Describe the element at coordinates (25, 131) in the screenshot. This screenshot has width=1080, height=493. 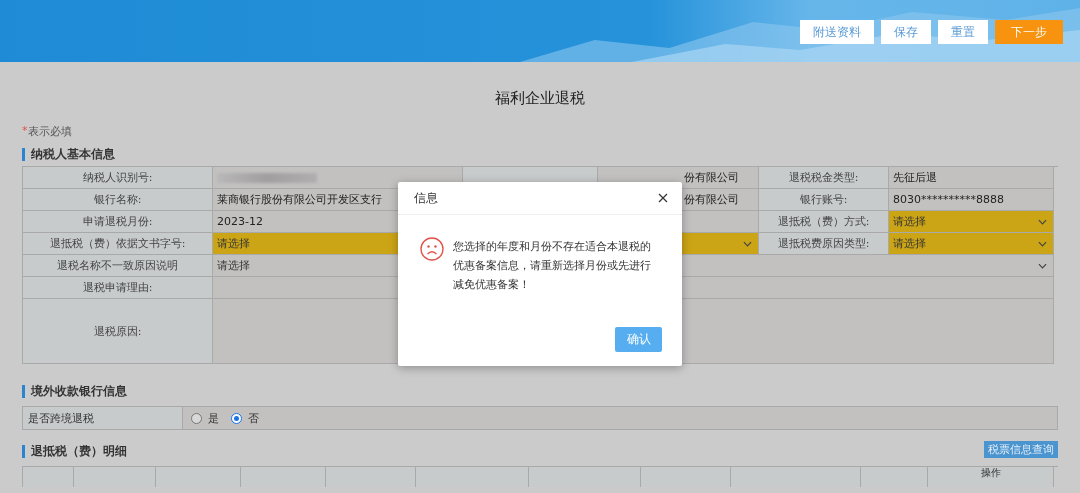
I see `required-mark: *` at that location.